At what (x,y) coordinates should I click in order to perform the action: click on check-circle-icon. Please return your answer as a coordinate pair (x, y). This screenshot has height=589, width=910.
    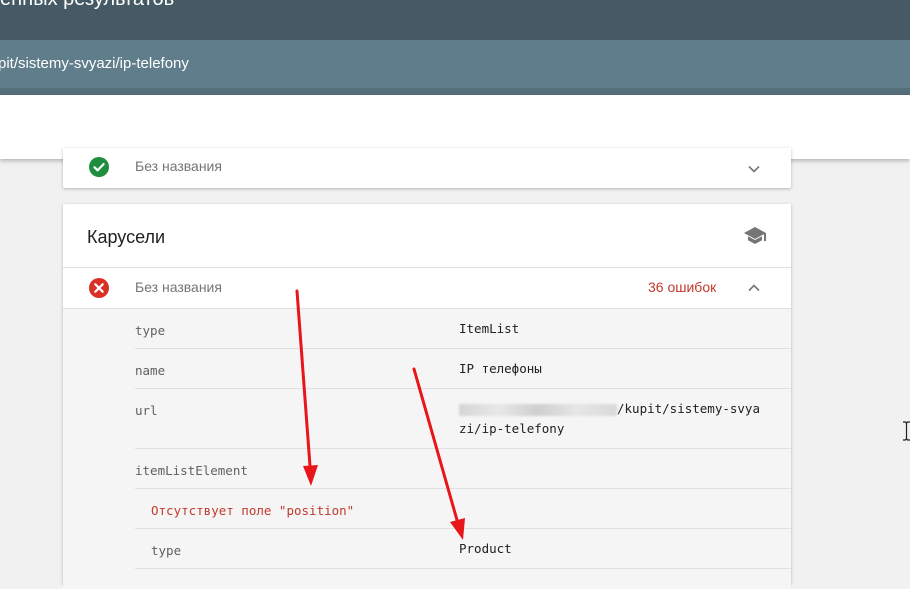
    Looking at the image, I should click on (99, 167).